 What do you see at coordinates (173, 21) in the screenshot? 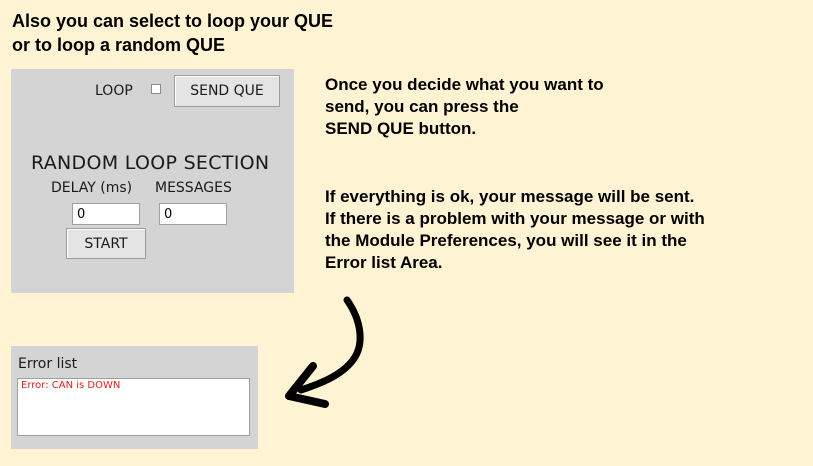
I see `heading-line-1: Also you can select to loop your QUE` at bounding box center [173, 21].